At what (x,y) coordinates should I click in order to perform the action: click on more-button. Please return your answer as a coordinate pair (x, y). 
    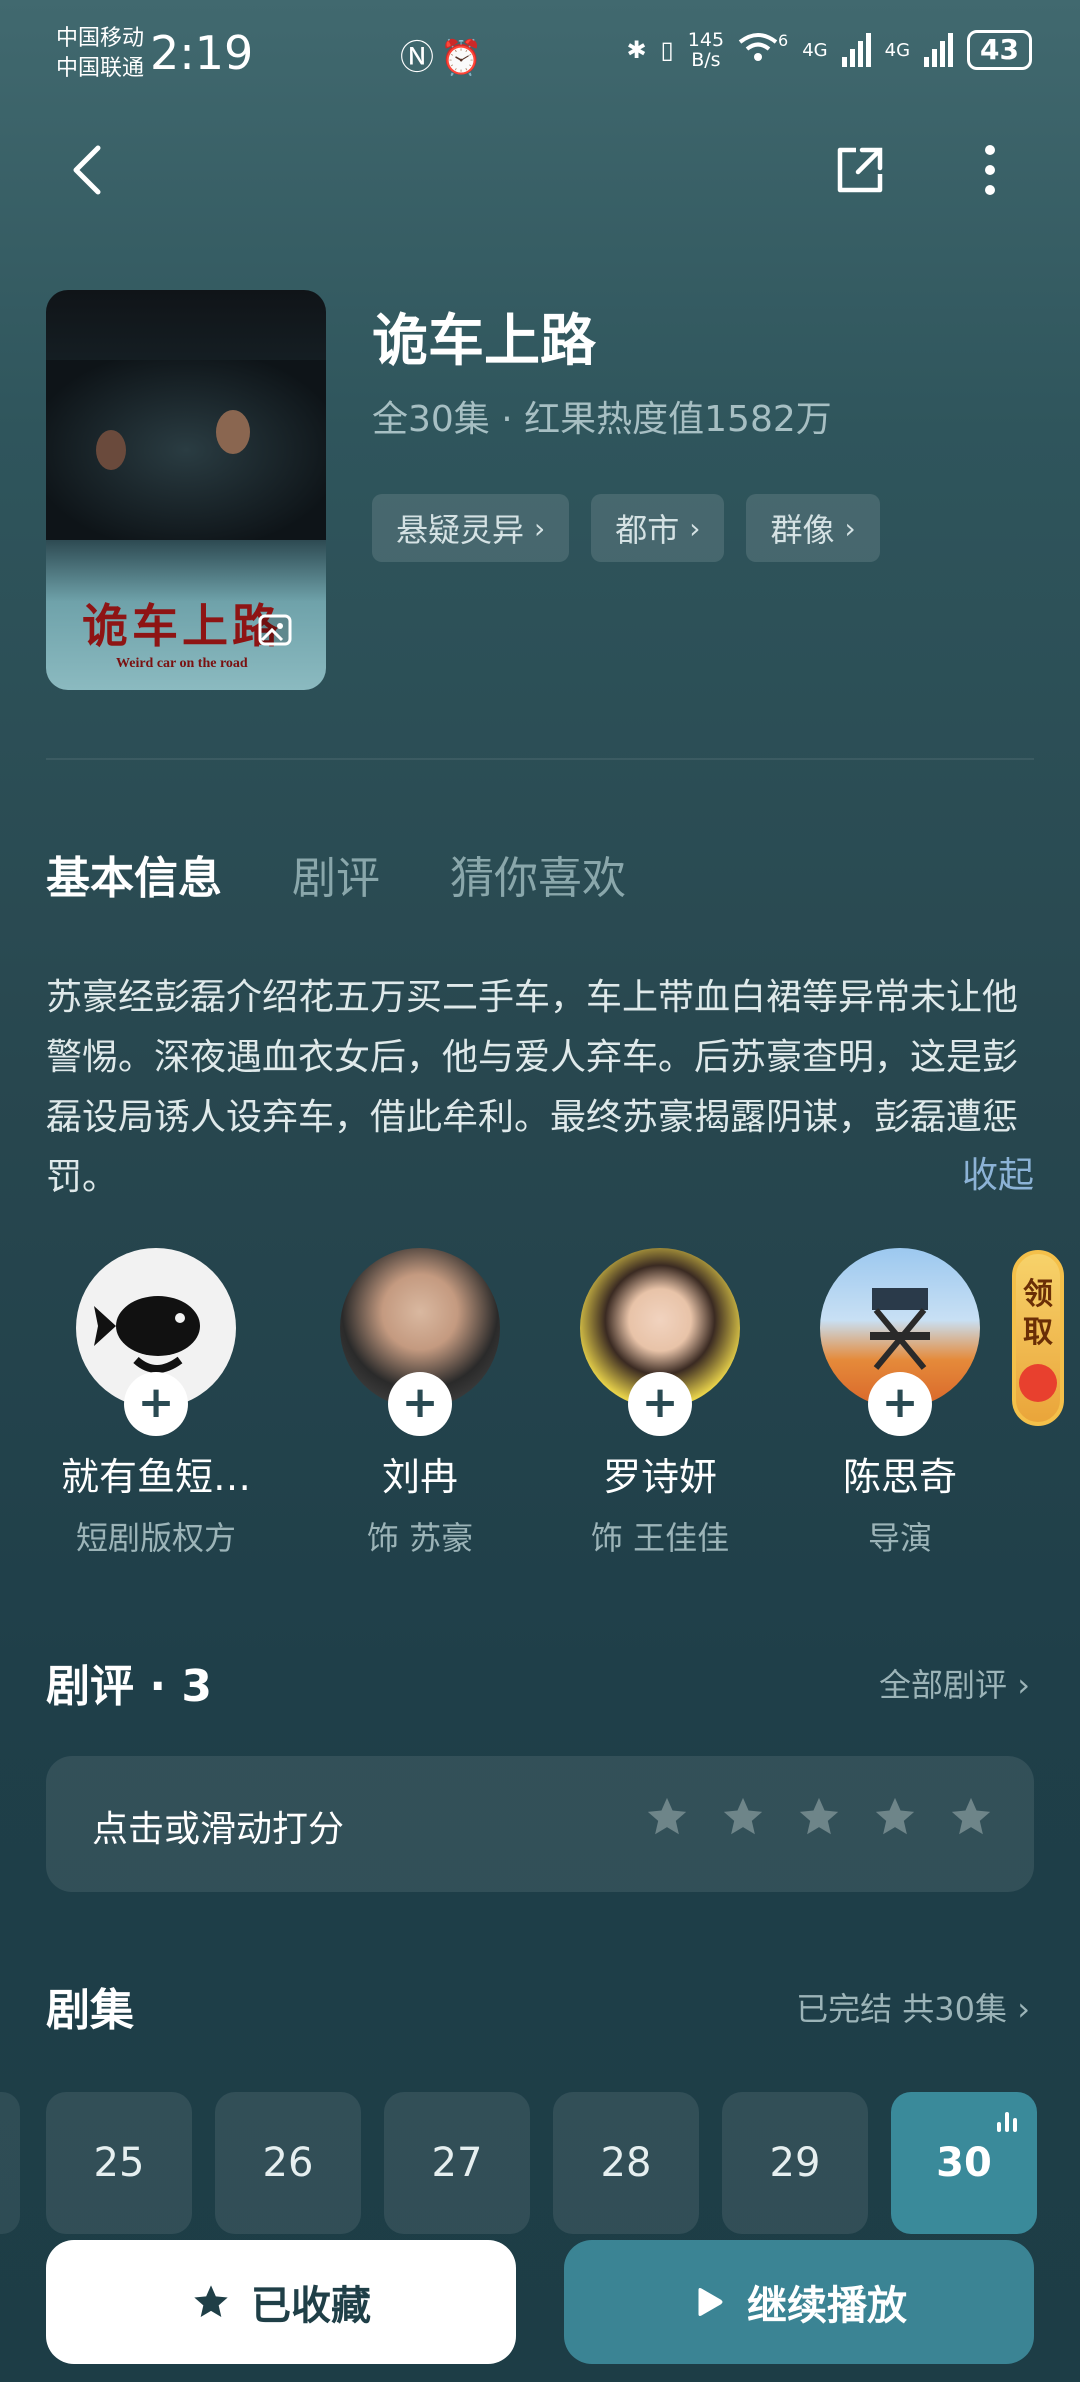
    Looking at the image, I should click on (990, 170).